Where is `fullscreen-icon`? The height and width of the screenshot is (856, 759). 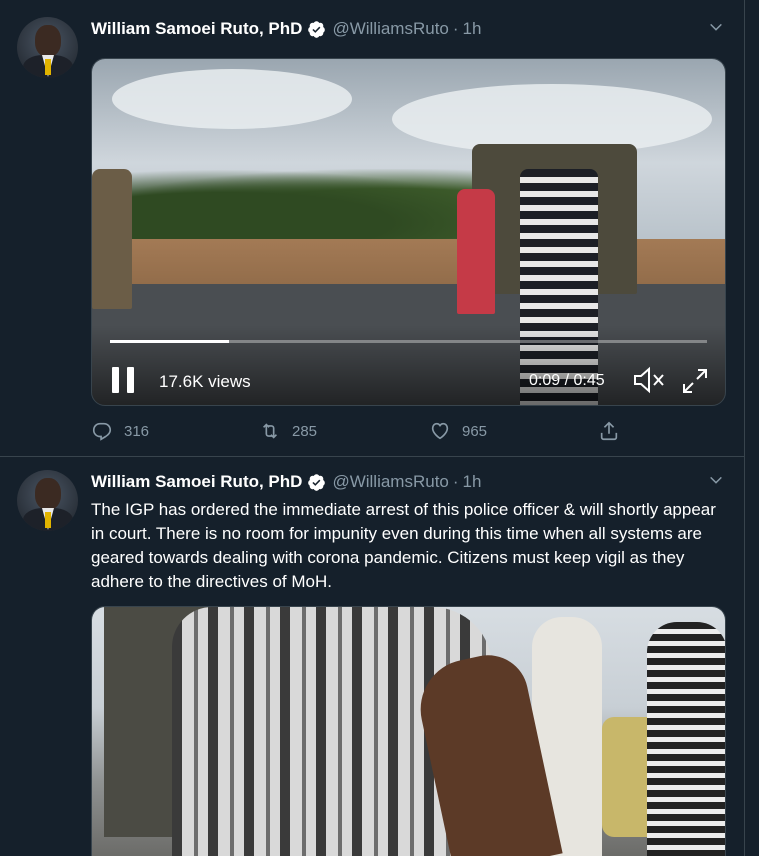
fullscreen-icon is located at coordinates (695, 381).